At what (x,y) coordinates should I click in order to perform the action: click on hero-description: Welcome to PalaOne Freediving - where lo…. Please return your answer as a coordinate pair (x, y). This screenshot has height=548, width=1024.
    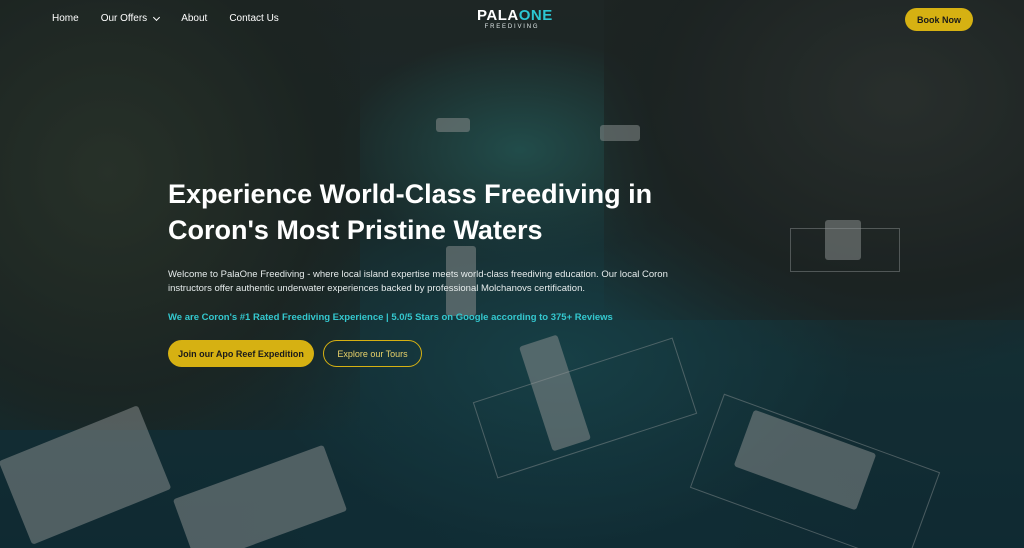
    Looking at the image, I should click on (418, 281).